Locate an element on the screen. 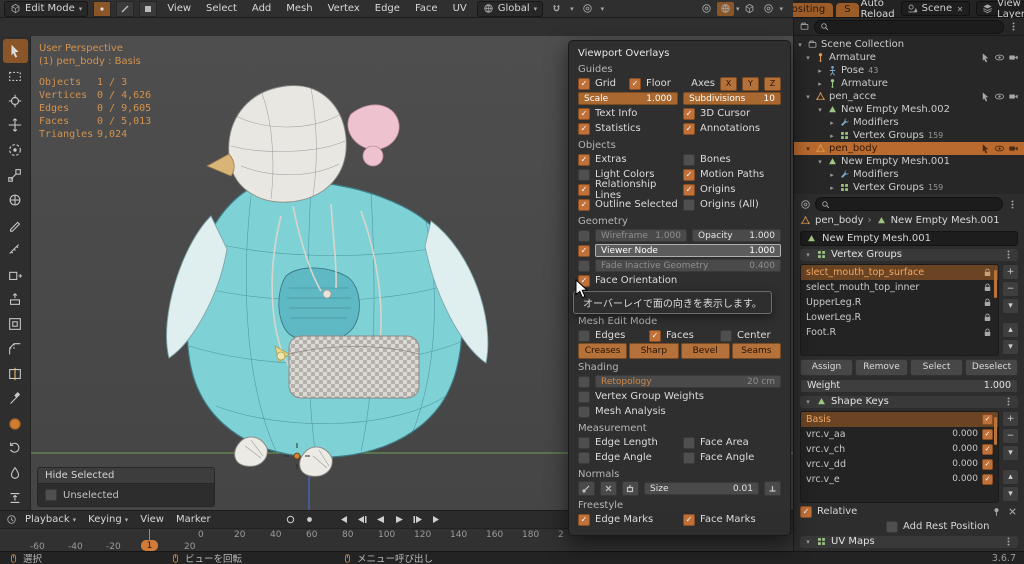 The height and width of the screenshot is (564, 1024). keying-set-record-button is located at coordinates (309, 519).